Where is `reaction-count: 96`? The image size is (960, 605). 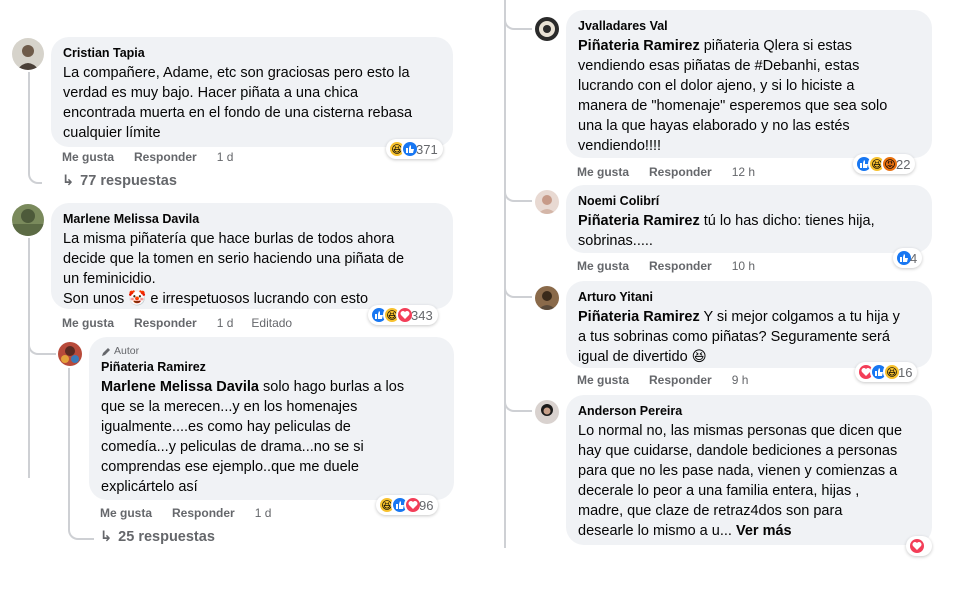
reaction-count: 96 is located at coordinates (426, 505).